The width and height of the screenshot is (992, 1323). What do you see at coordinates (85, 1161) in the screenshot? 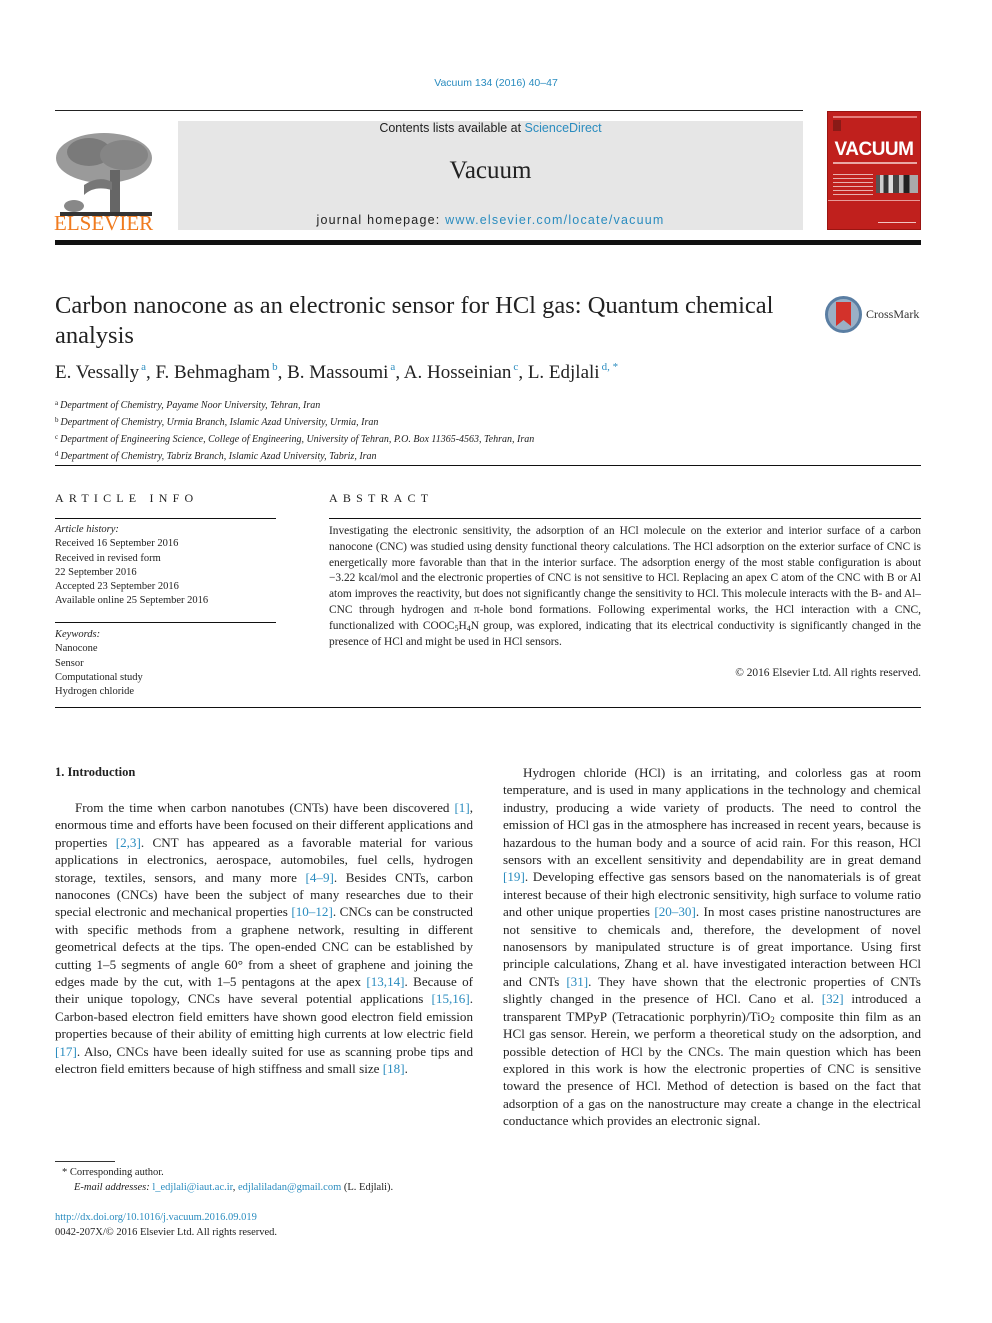
I see `footnote-divider` at bounding box center [85, 1161].